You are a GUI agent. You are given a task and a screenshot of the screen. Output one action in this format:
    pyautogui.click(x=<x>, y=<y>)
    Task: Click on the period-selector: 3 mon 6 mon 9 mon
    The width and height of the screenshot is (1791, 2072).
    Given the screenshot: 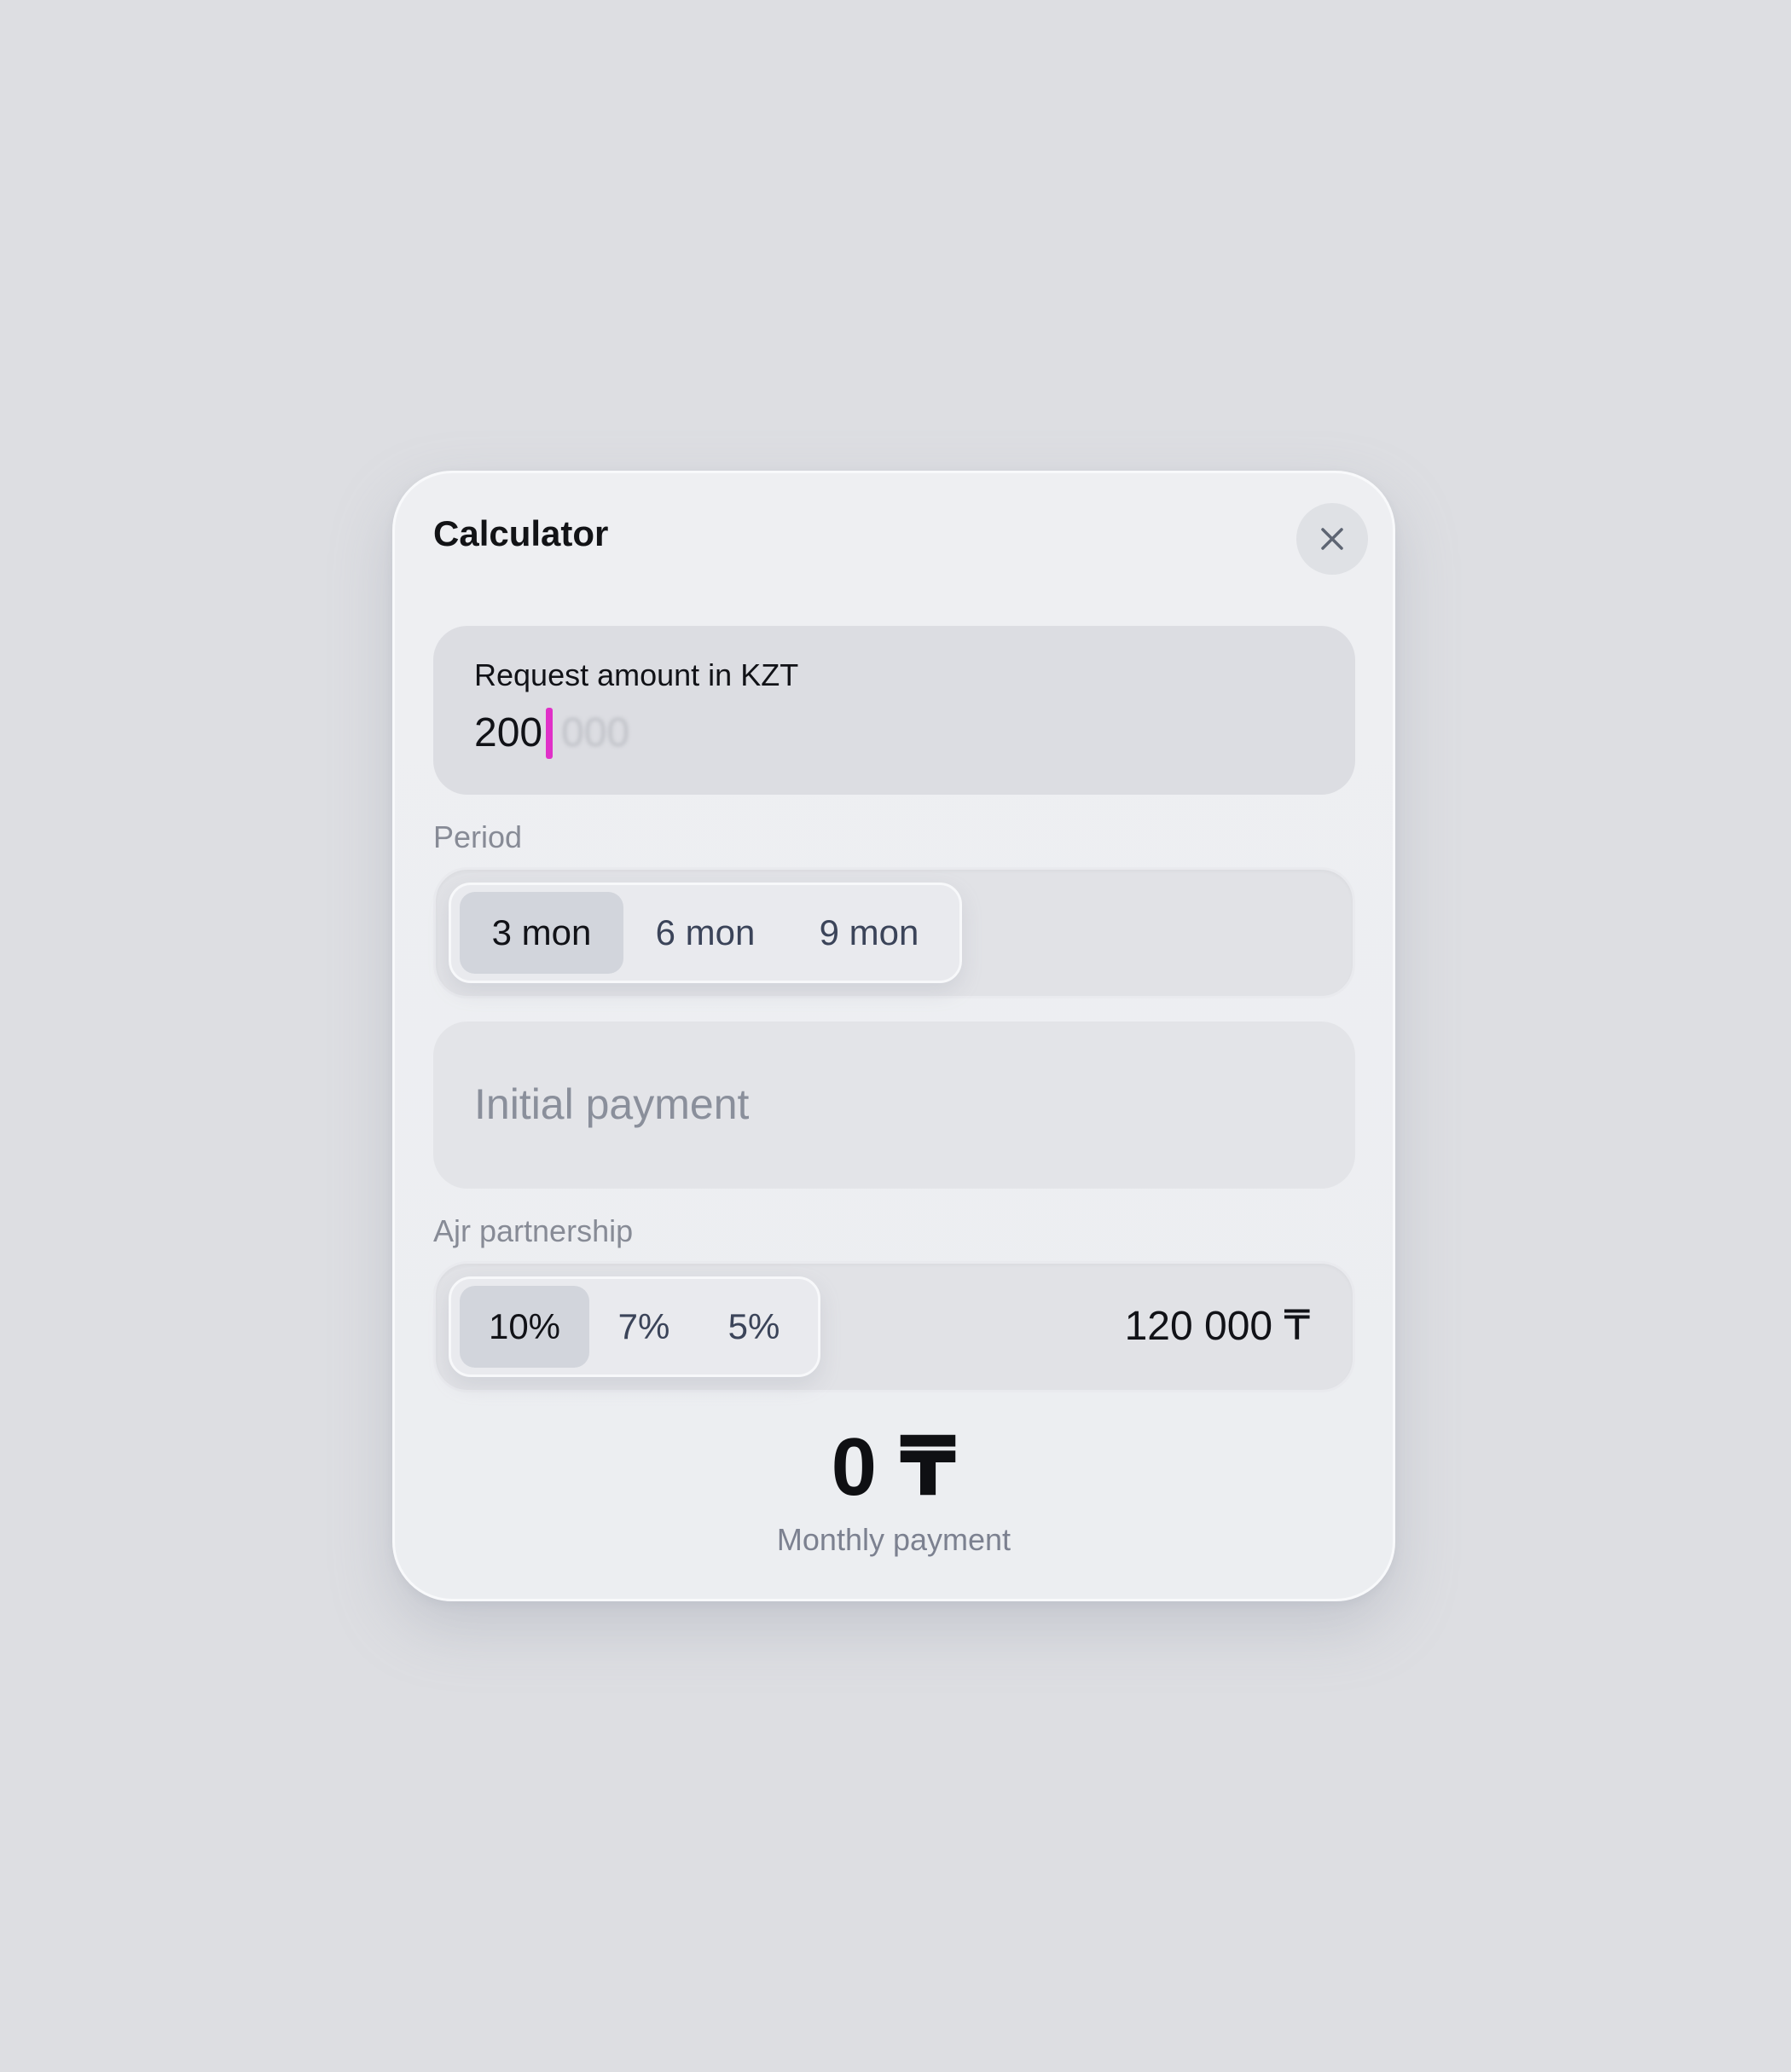 What is the action you would take?
    pyautogui.click(x=894, y=932)
    